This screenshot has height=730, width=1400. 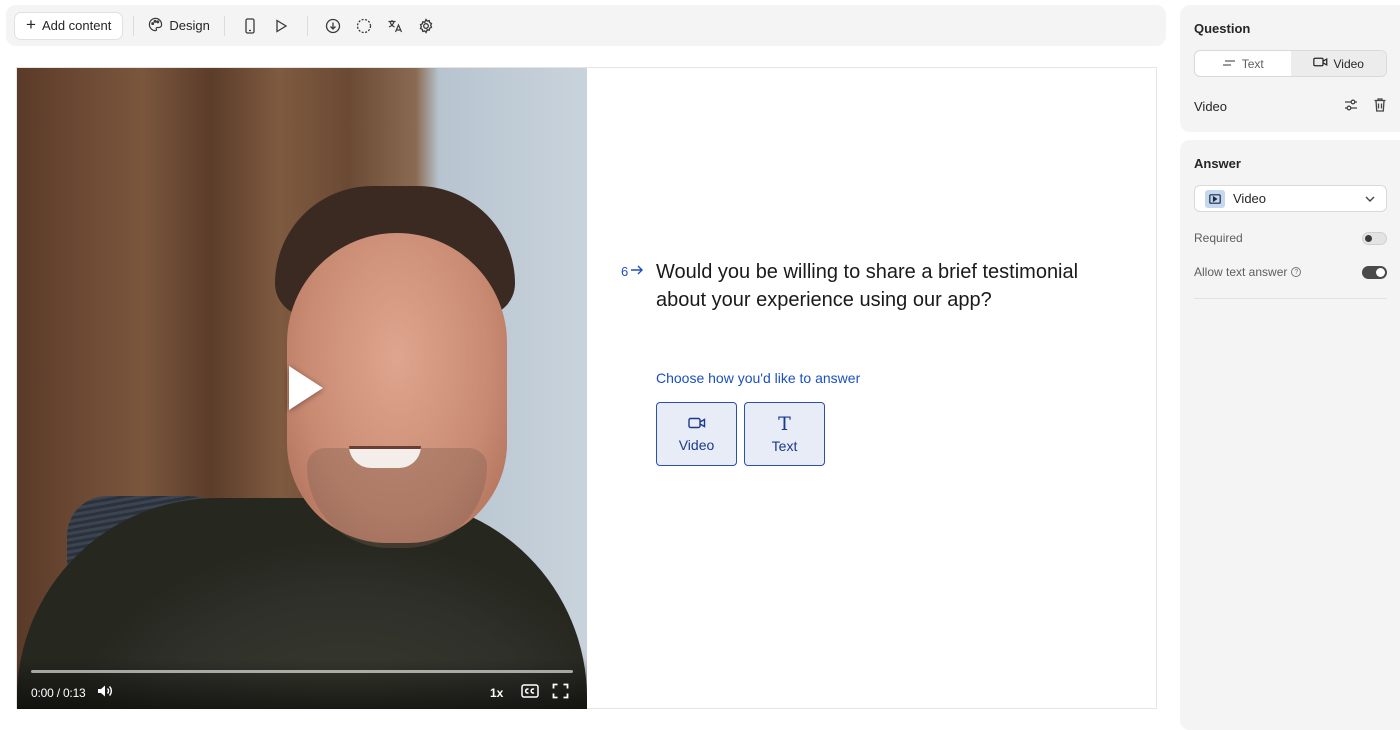 What do you see at coordinates (1215, 198) in the screenshot?
I see `video-play-icon` at bounding box center [1215, 198].